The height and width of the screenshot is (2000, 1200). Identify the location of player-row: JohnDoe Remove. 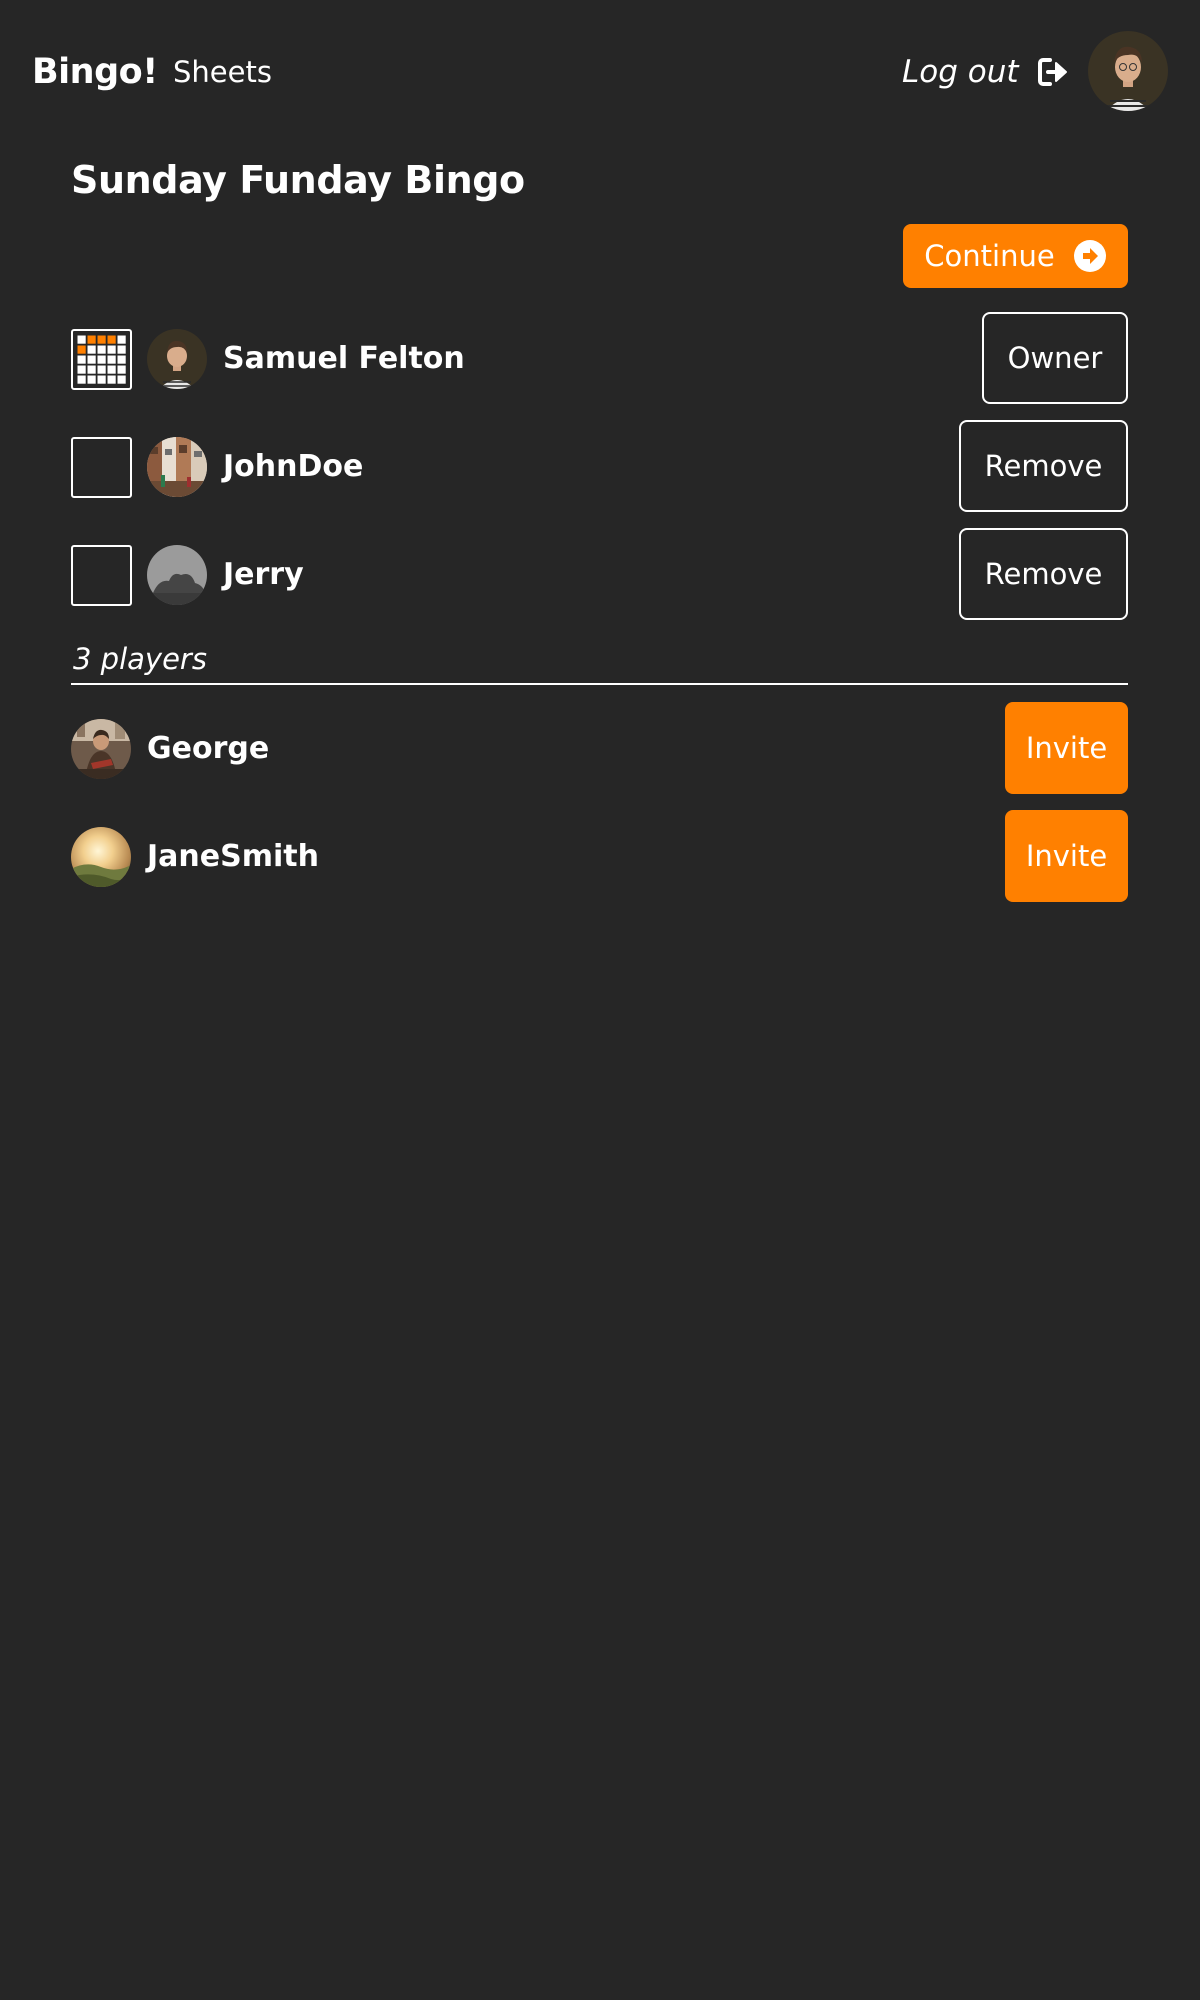
(599, 466).